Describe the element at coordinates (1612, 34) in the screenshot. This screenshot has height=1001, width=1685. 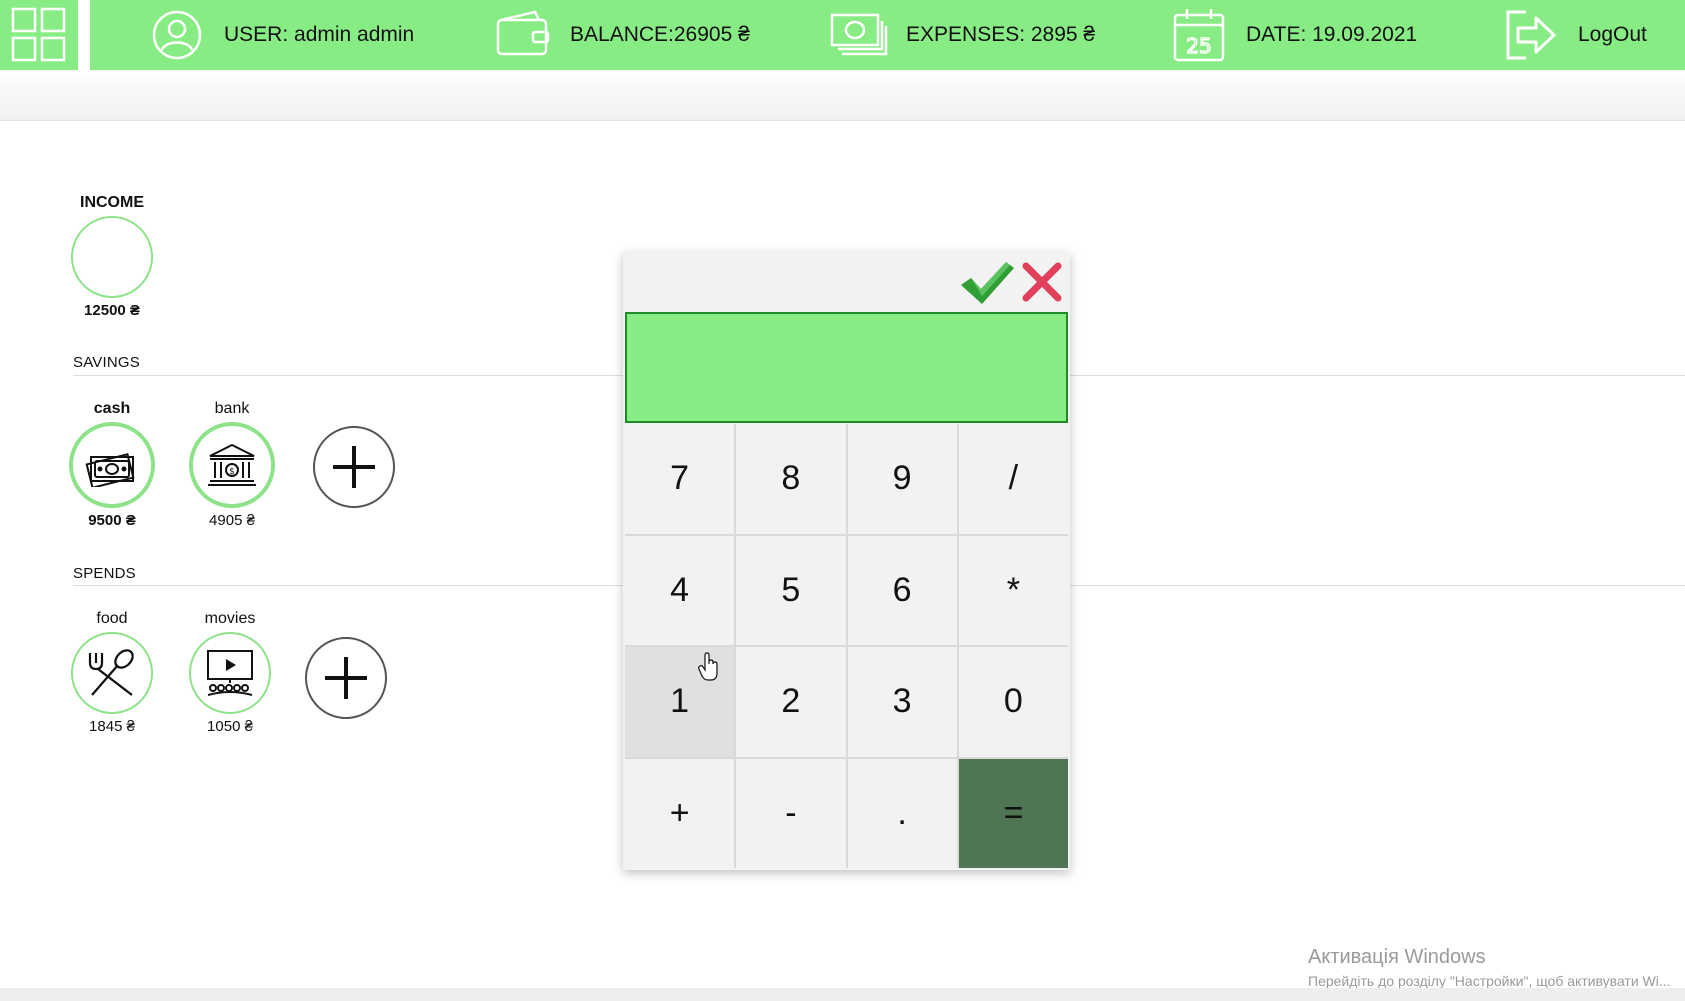
I see `logout-label: LogOut` at that location.